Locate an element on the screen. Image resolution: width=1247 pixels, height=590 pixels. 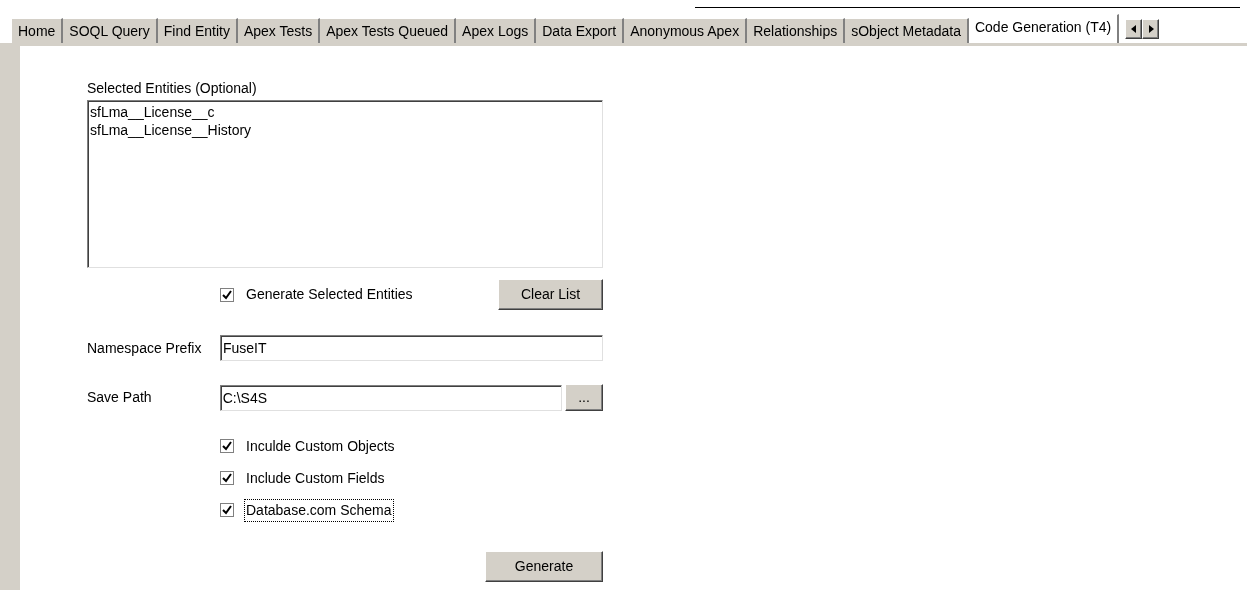
tab: sObject Metadata is located at coordinates (907, 30).